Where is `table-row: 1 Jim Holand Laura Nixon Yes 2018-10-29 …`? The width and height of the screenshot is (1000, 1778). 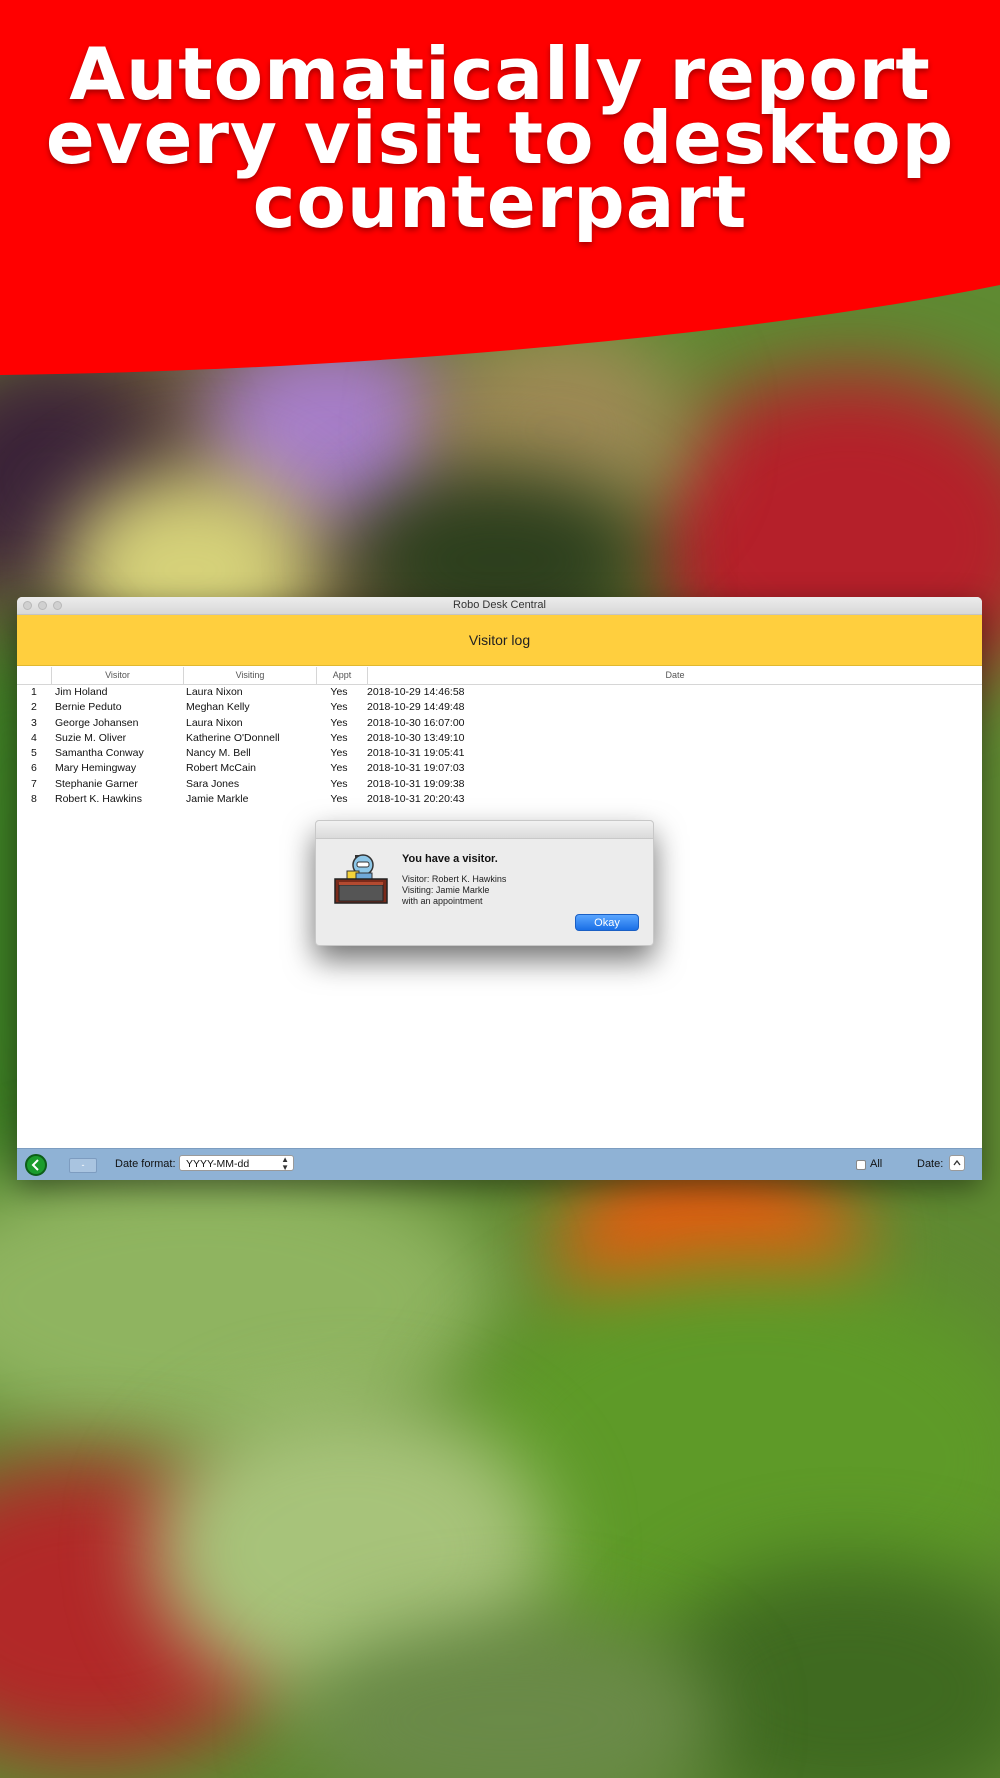
table-row: 1 Jim Holand Laura Nixon Yes 2018-10-29 … is located at coordinates (499, 692).